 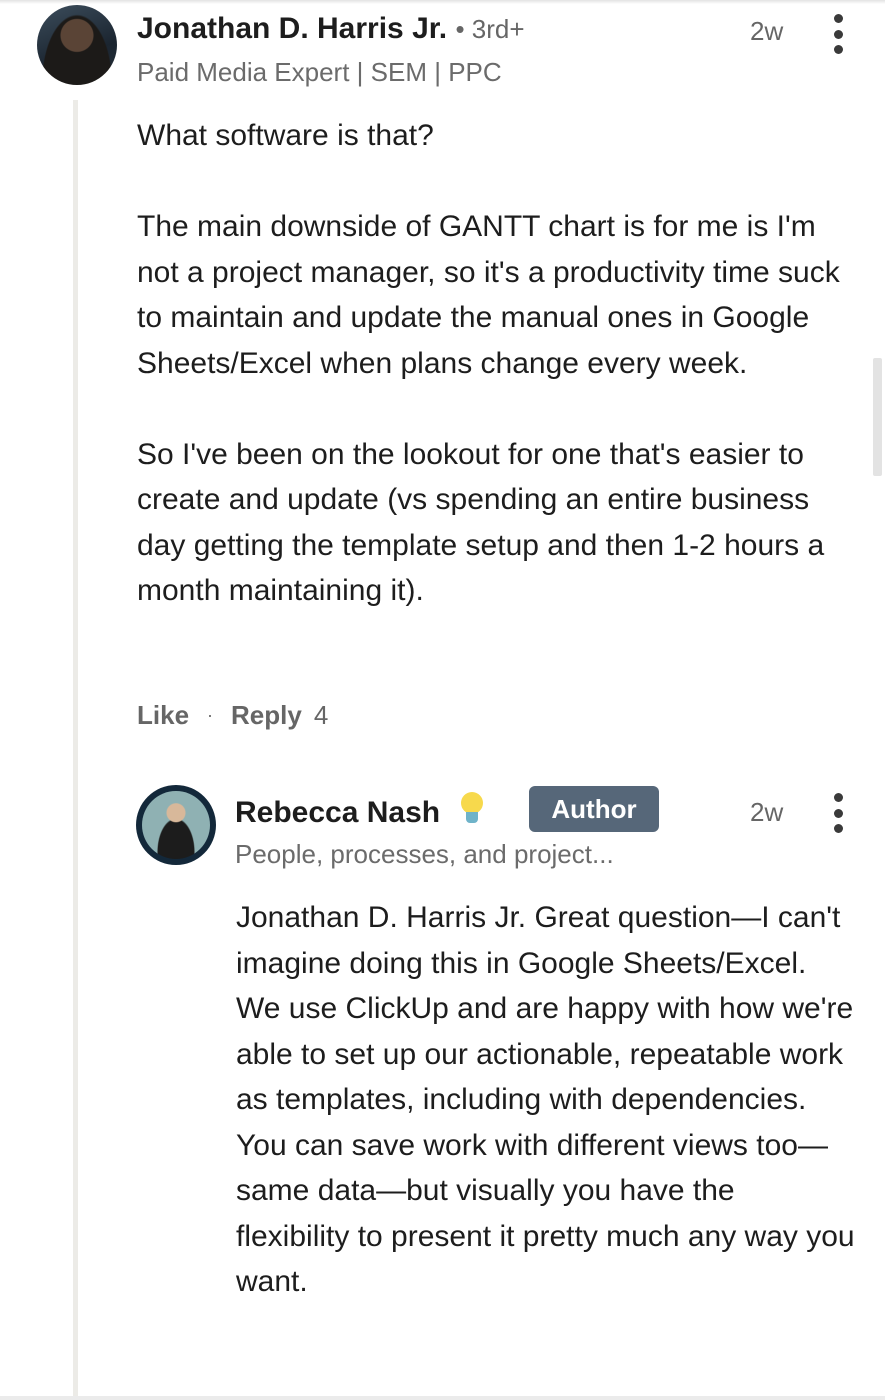 I want to click on replier-avatar, so click(x=176, y=825).